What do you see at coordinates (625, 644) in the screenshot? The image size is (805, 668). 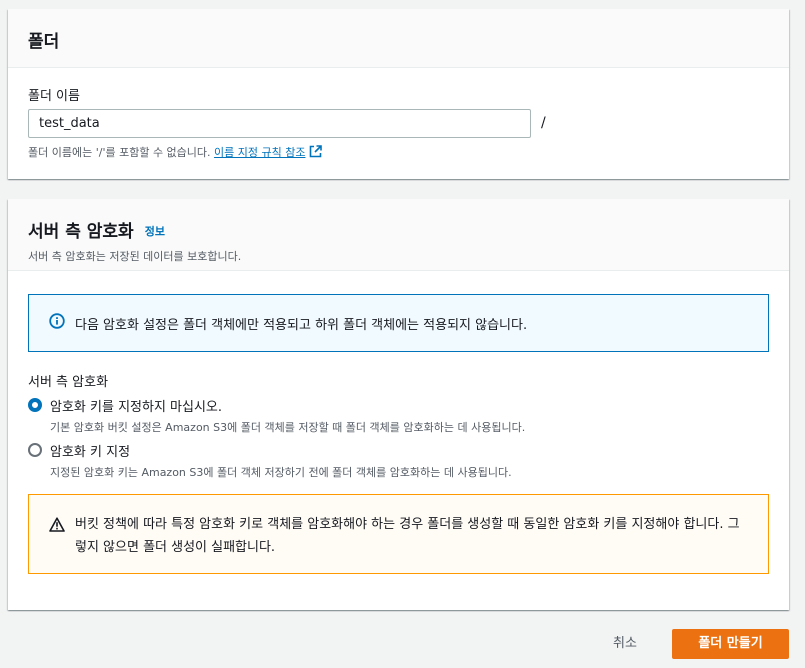 I see `cancel-button: 취소` at bounding box center [625, 644].